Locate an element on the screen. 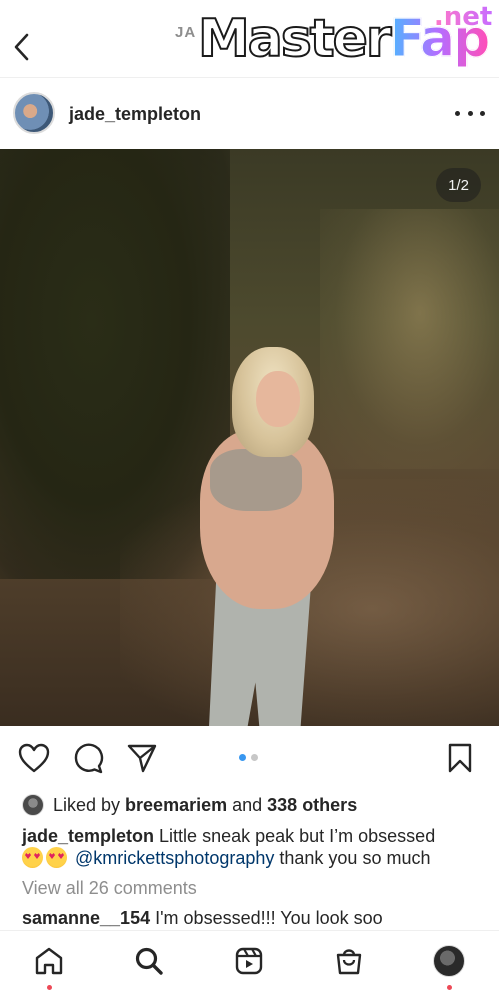 The height and width of the screenshot is (1000, 499). bottom-navigation is located at coordinates (249, 965).